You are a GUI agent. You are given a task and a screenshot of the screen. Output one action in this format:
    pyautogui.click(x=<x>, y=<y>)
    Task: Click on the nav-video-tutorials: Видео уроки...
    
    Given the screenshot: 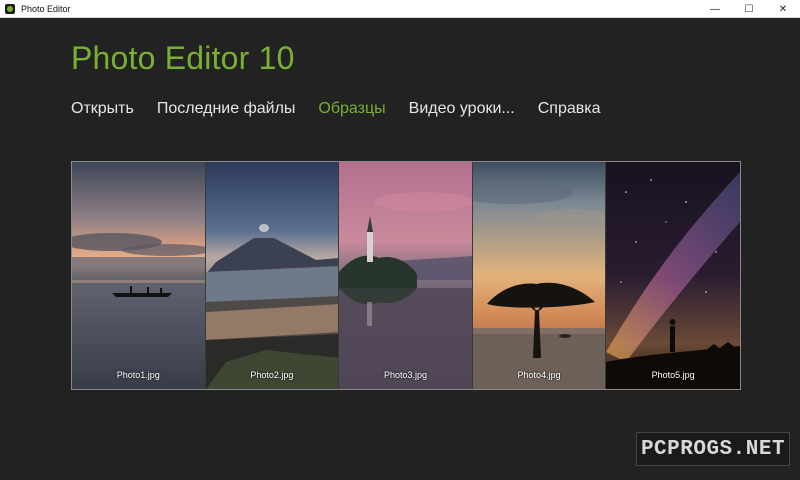 What is the action you would take?
    pyautogui.click(x=462, y=109)
    